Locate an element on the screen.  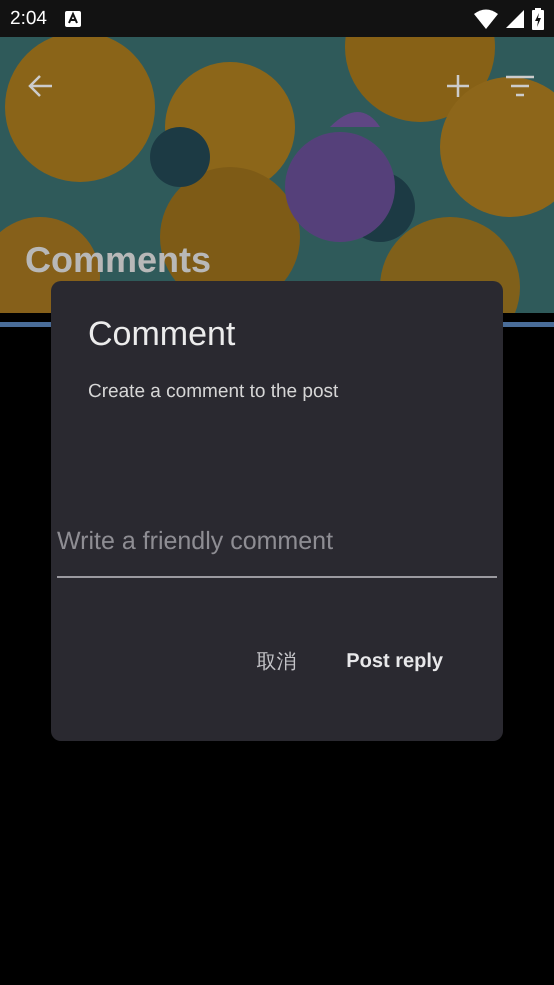
dialog-title: Comment is located at coordinates (162, 334).